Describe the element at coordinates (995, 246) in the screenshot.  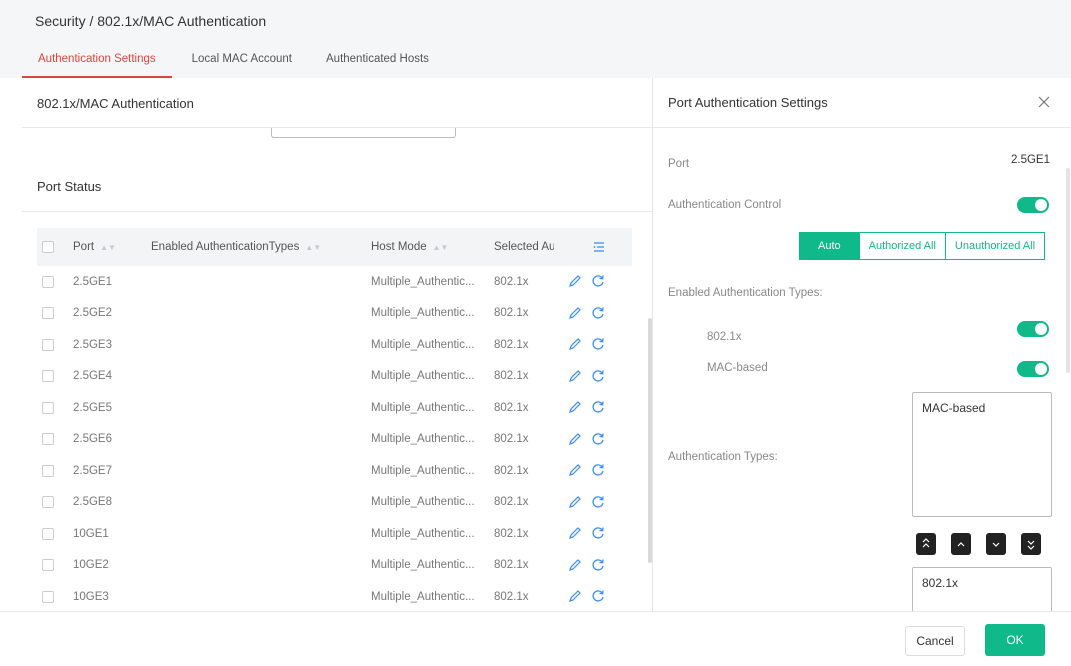
I see `unauthorized-all-option: Unauthorized All` at that location.